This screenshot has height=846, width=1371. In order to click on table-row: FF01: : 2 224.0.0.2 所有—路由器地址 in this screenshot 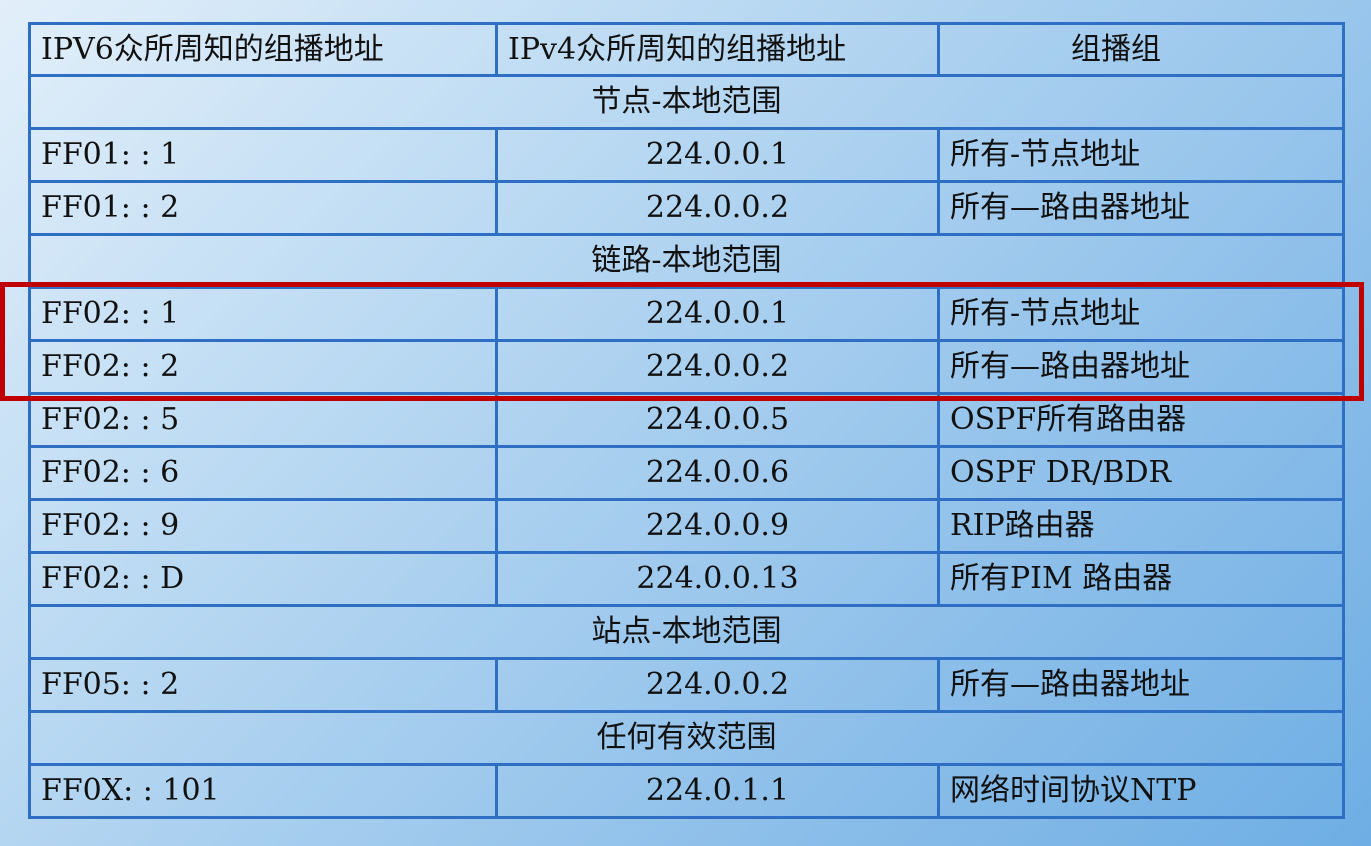, I will do `click(686, 208)`.